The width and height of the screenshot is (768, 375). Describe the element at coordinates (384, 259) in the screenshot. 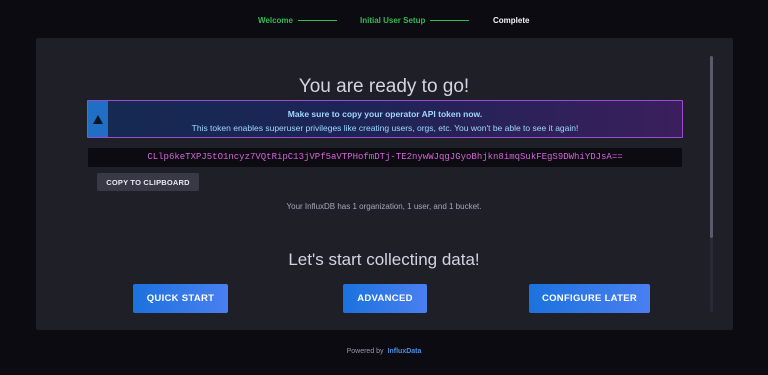

I see `section-subtitle: Let's start collecting data!` at that location.